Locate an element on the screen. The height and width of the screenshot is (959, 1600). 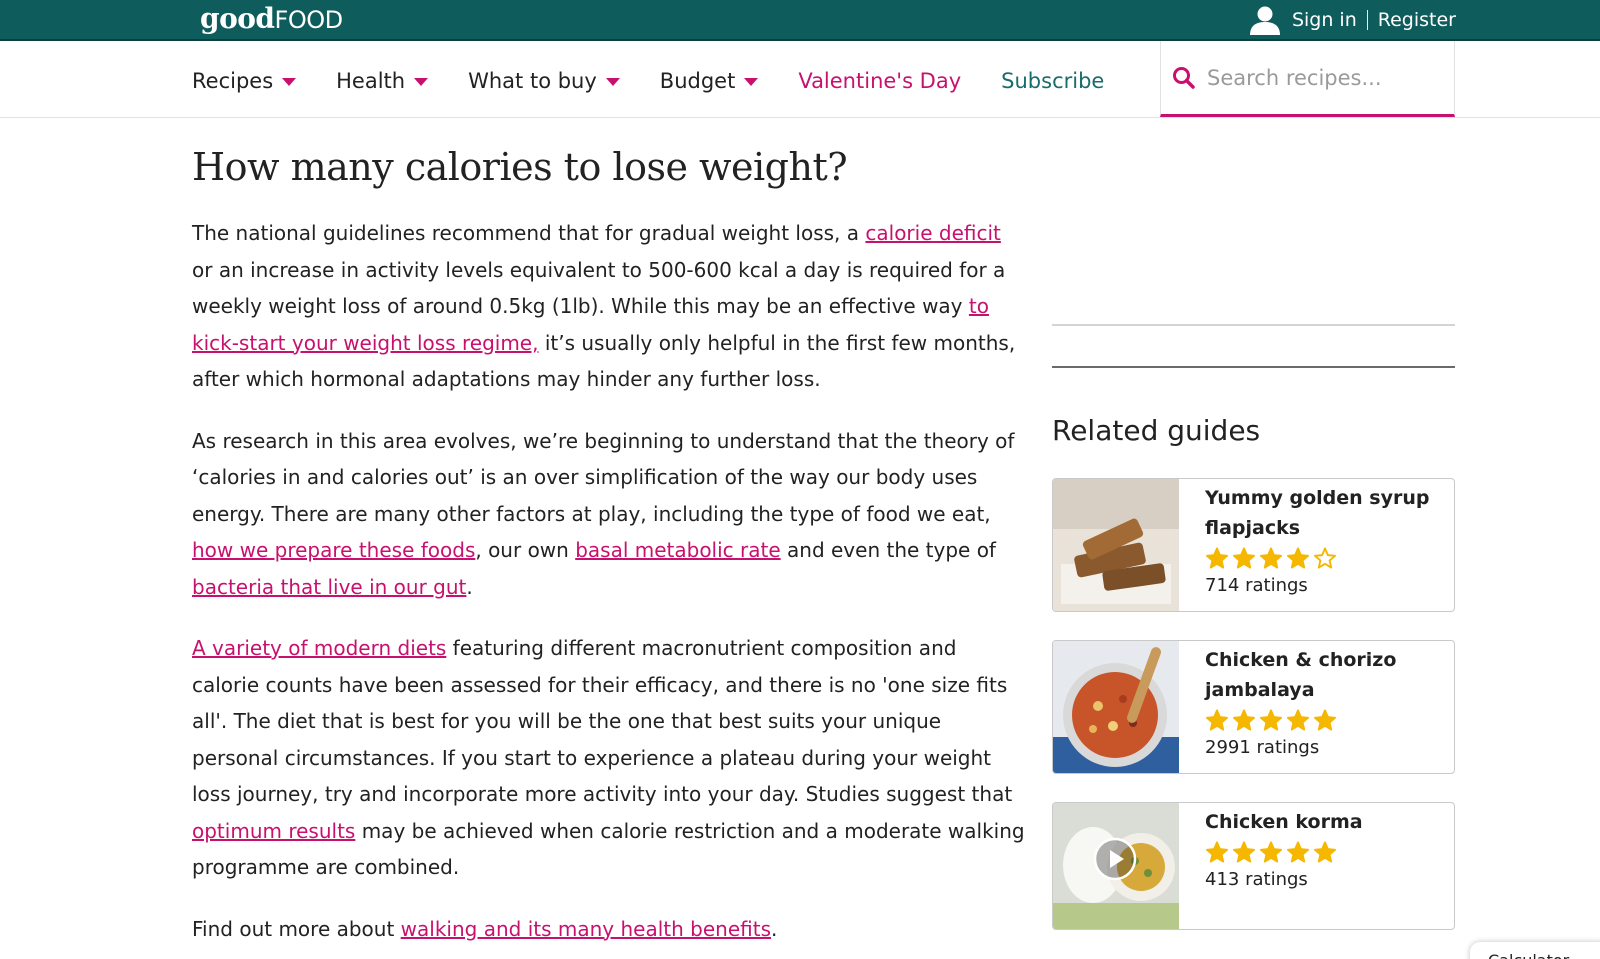
nav-item-valentines-day: Valentine's Day is located at coordinates (879, 81).